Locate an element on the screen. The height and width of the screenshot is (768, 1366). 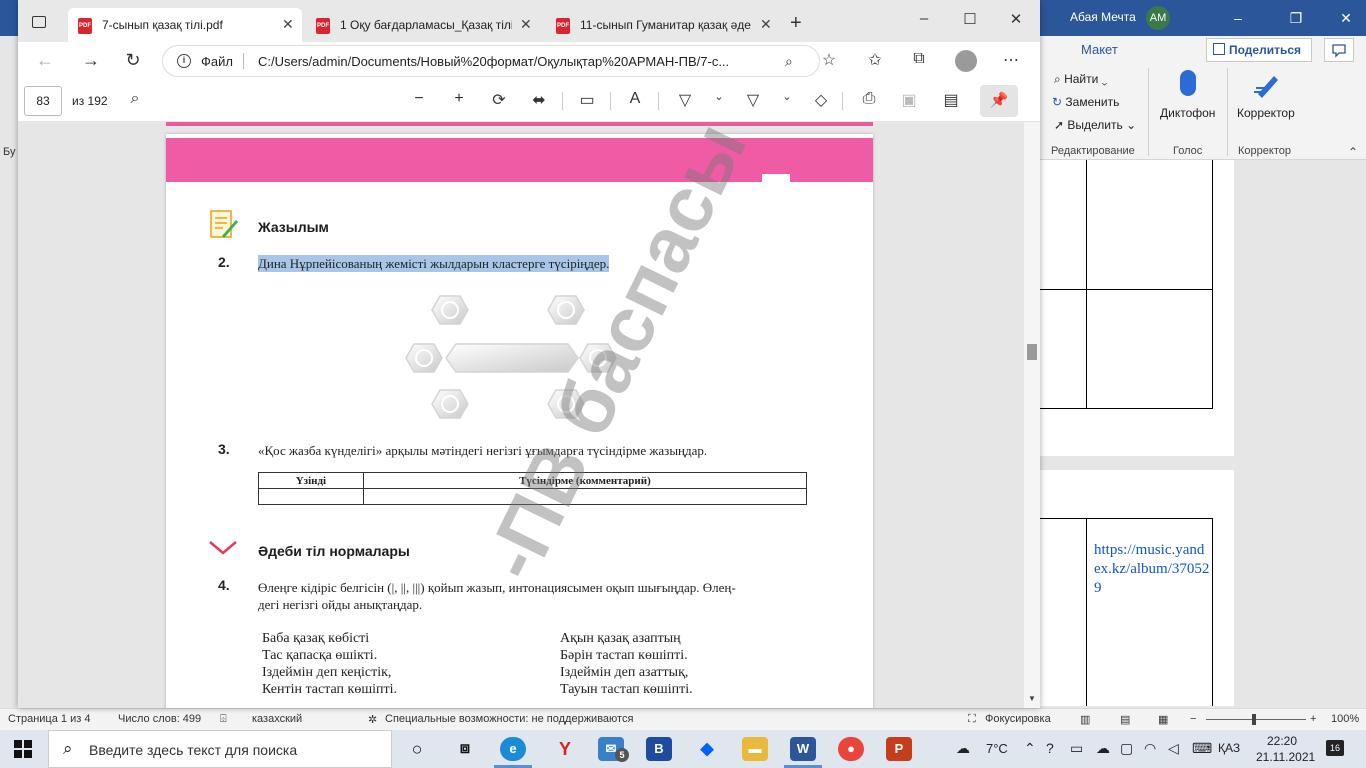
zoom-slider is located at coordinates (1256, 719).